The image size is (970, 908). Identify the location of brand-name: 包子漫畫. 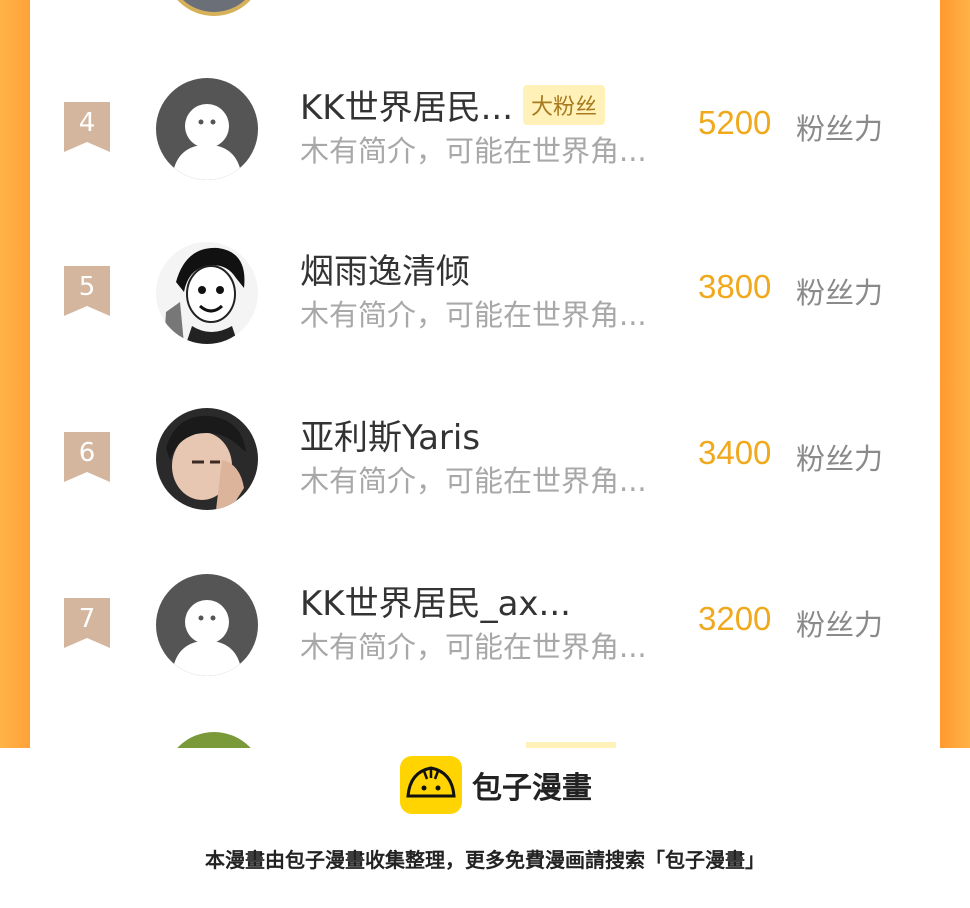
(532, 788).